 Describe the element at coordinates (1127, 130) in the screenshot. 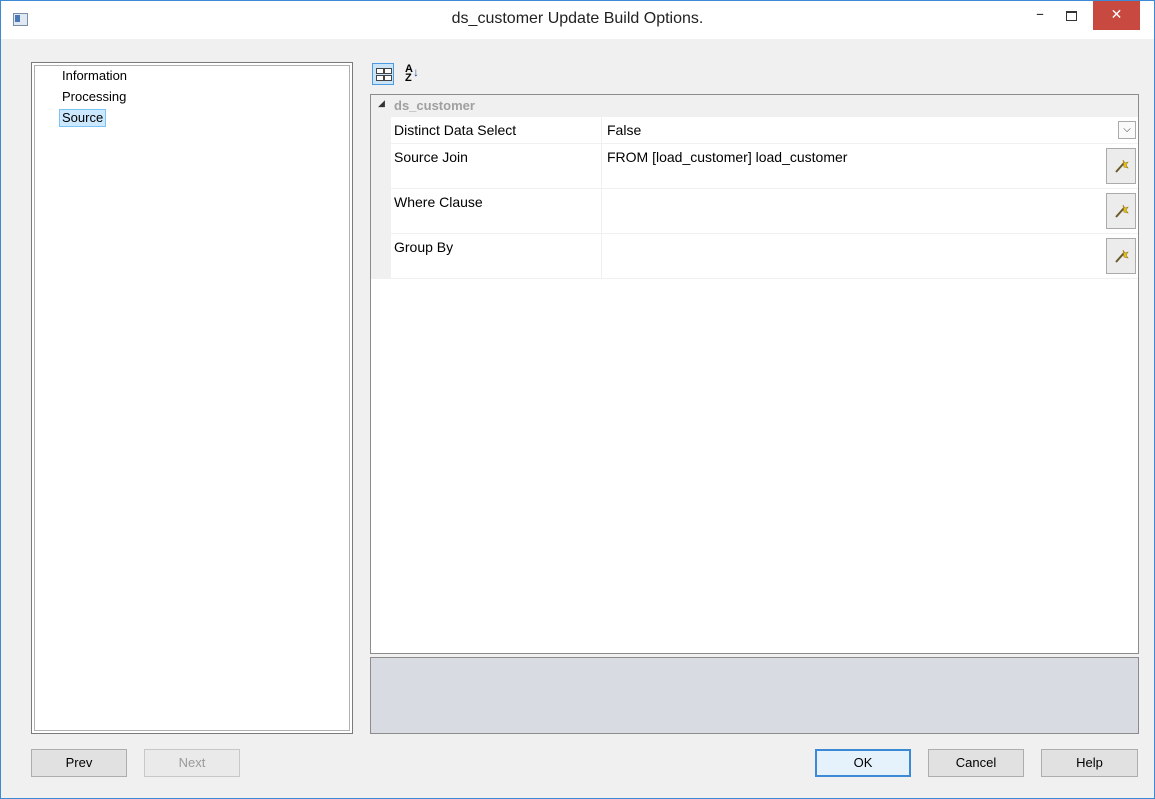

I see `chevron-down-icon: ⌵` at that location.